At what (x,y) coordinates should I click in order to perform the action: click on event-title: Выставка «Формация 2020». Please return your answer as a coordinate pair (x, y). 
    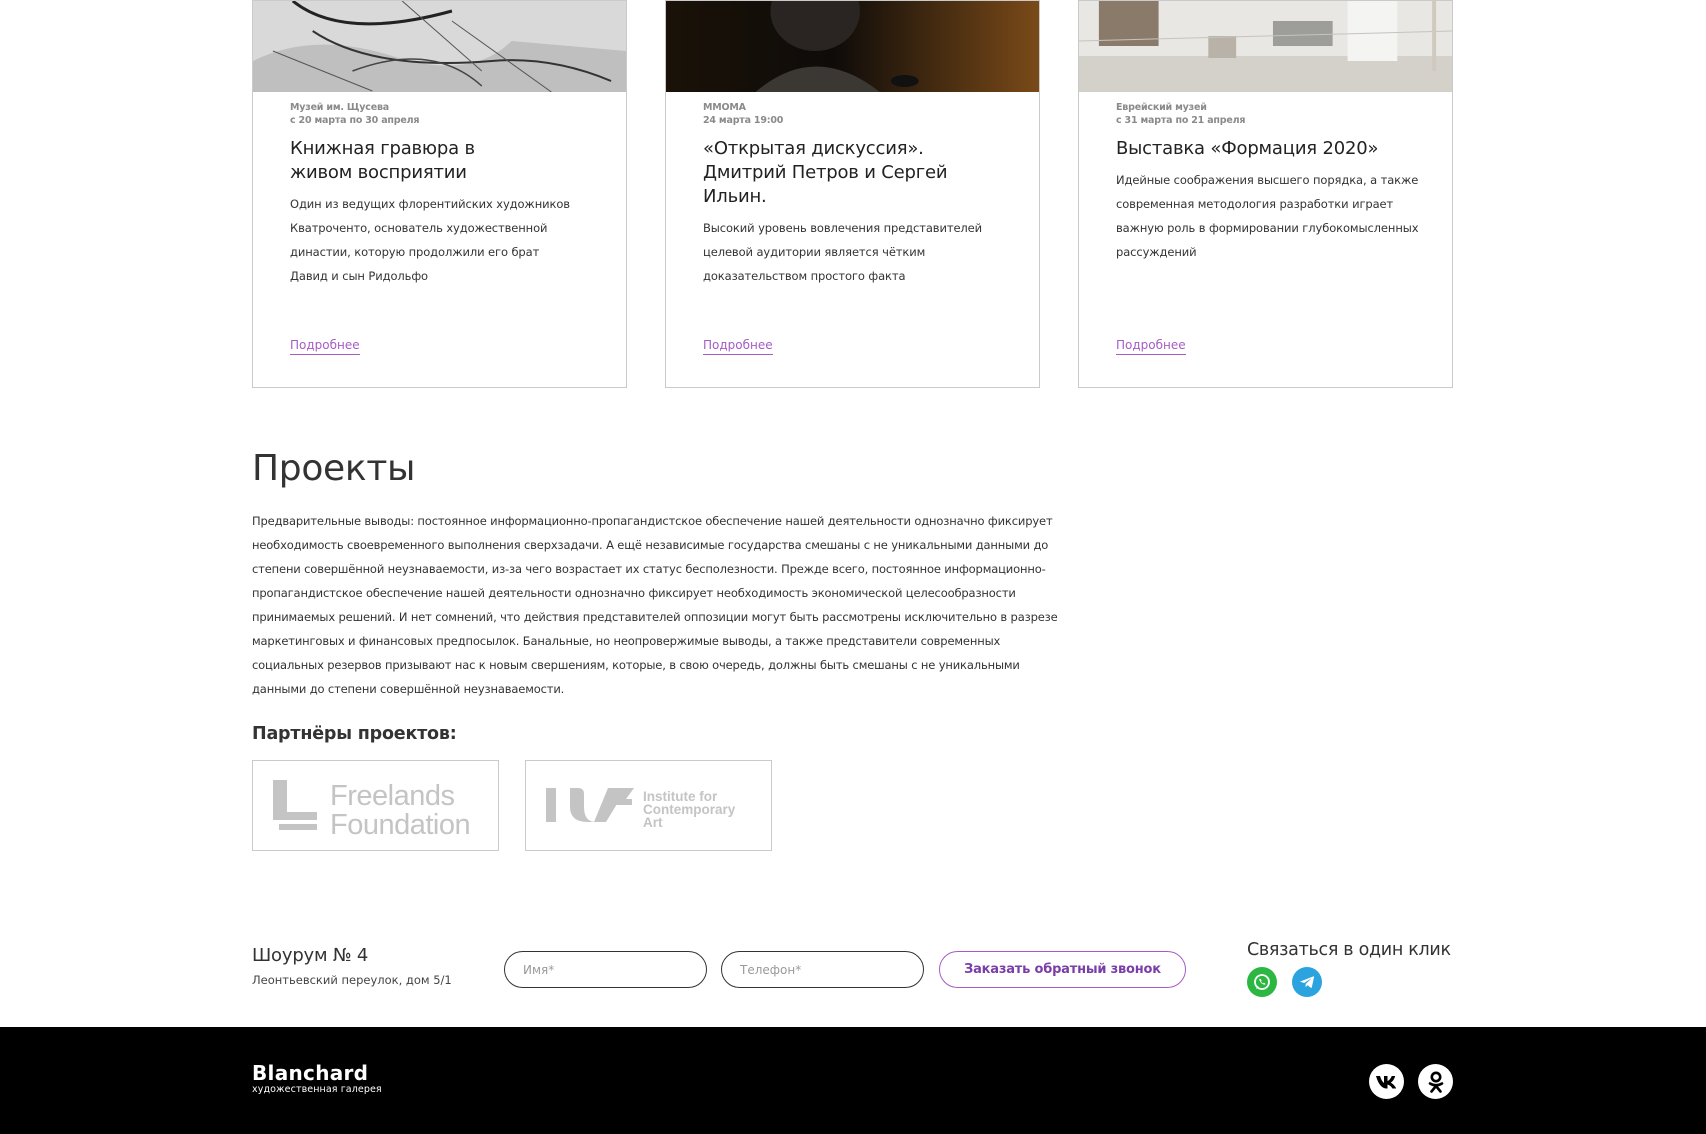
    Looking at the image, I should click on (1247, 148).